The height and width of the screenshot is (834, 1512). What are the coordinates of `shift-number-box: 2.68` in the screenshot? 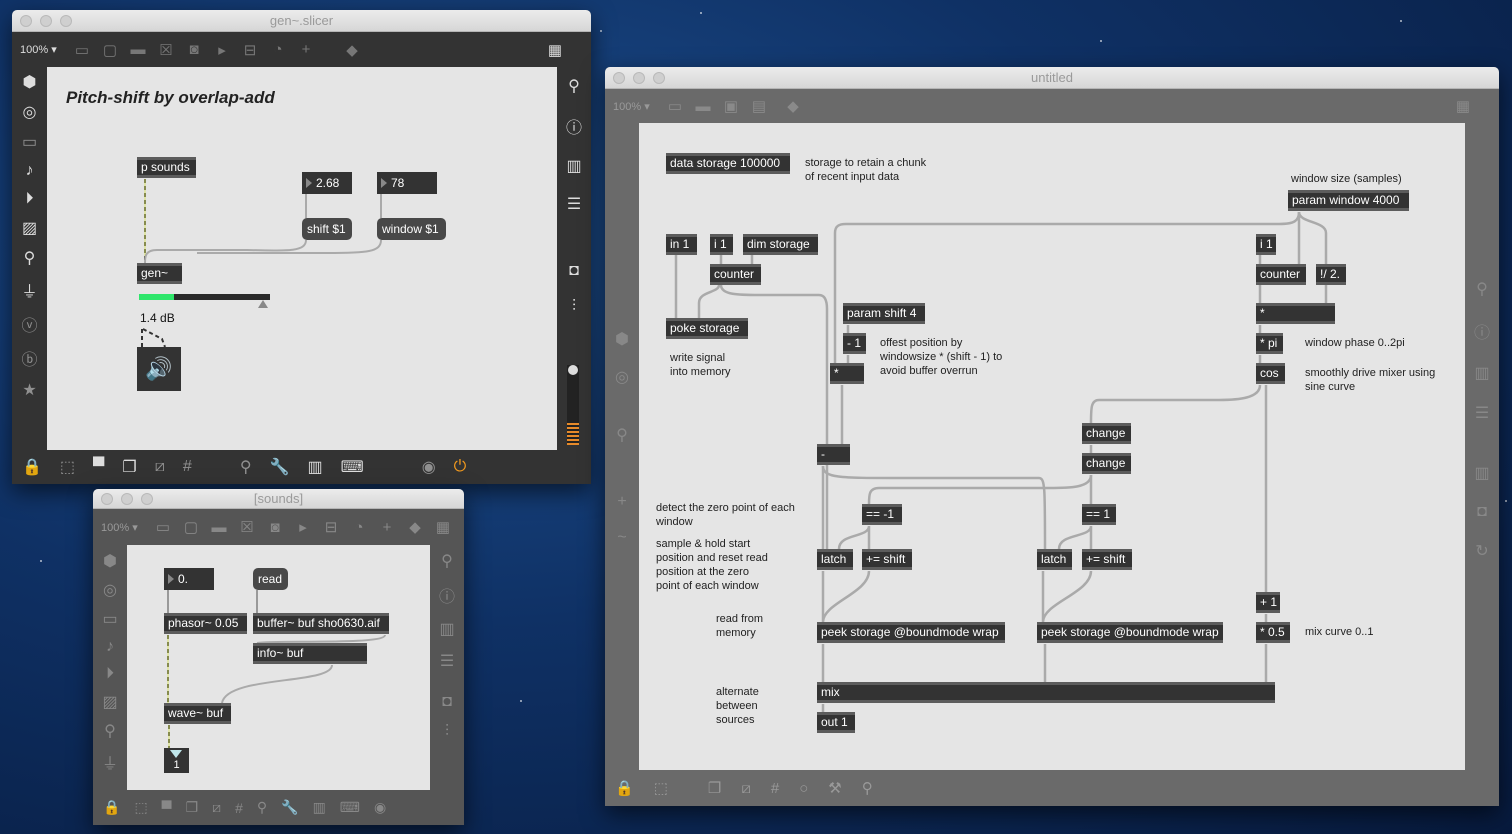 It's located at (327, 183).